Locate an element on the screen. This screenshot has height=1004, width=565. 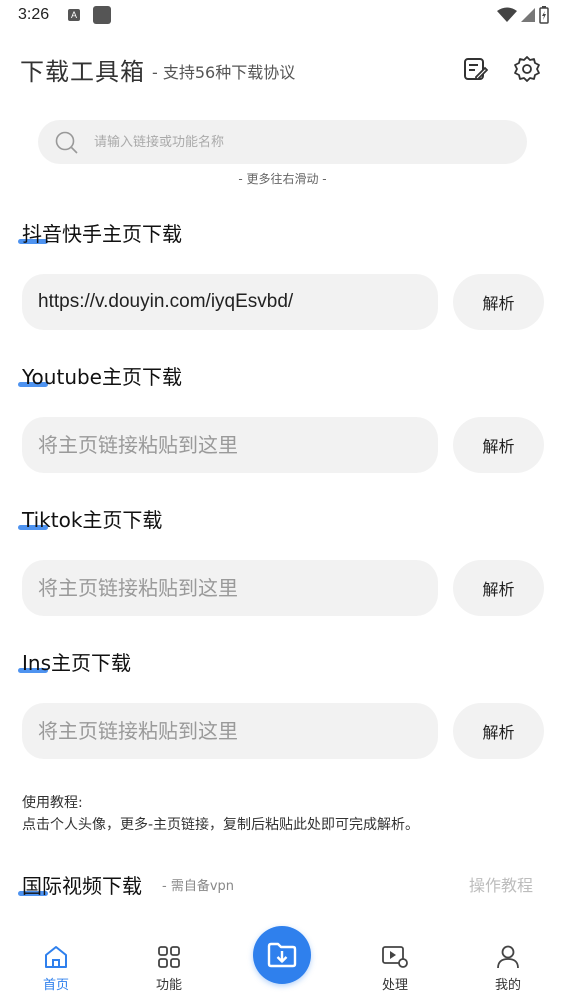
section-title-youtube: Youtube主页下载 is located at coordinates (100, 375).